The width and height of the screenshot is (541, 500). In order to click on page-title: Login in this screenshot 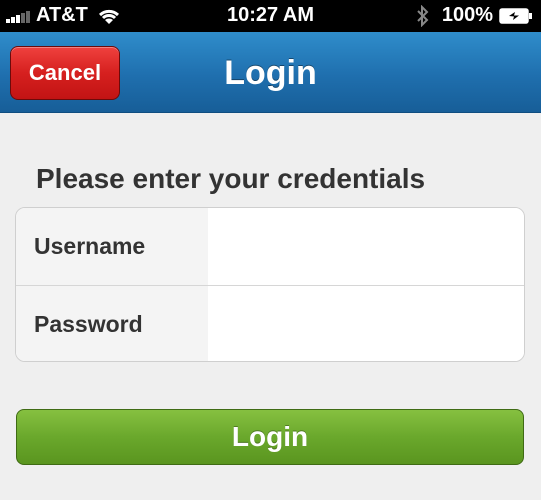, I will do `click(270, 73)`.